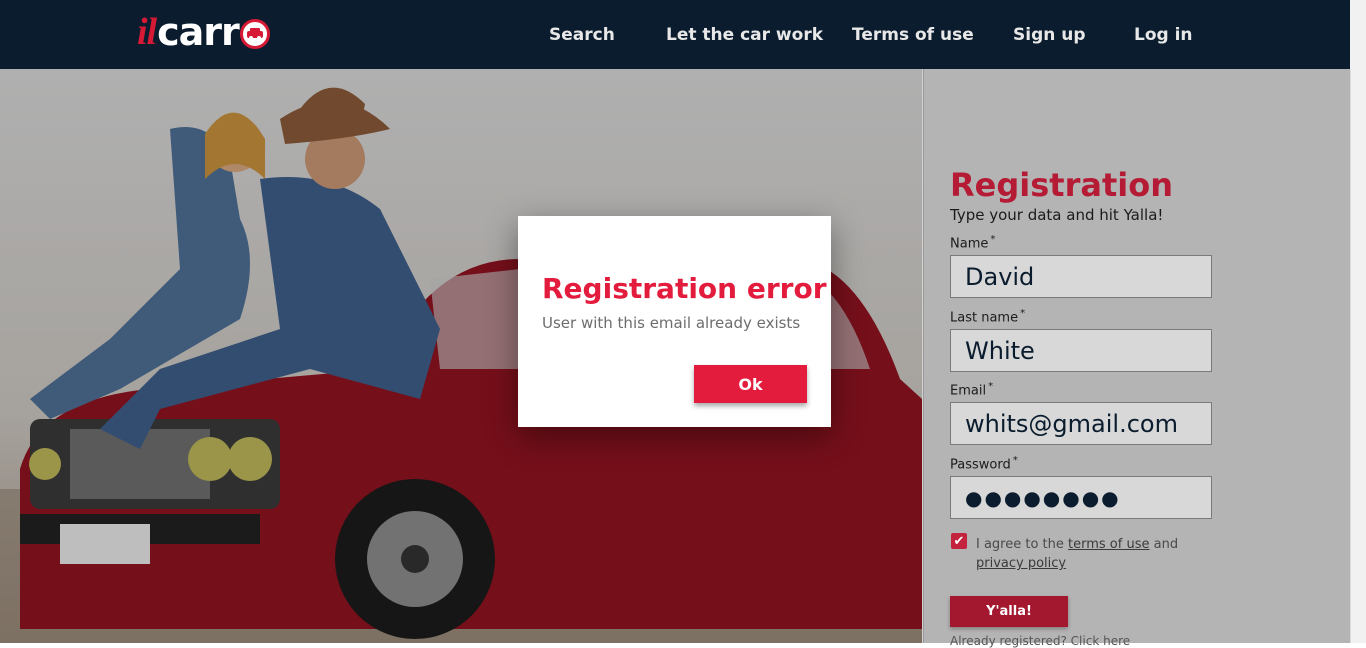 The width and height of the screenshot is (1366, 648). I want to click on page-scrollbar, so click(1358, 321).